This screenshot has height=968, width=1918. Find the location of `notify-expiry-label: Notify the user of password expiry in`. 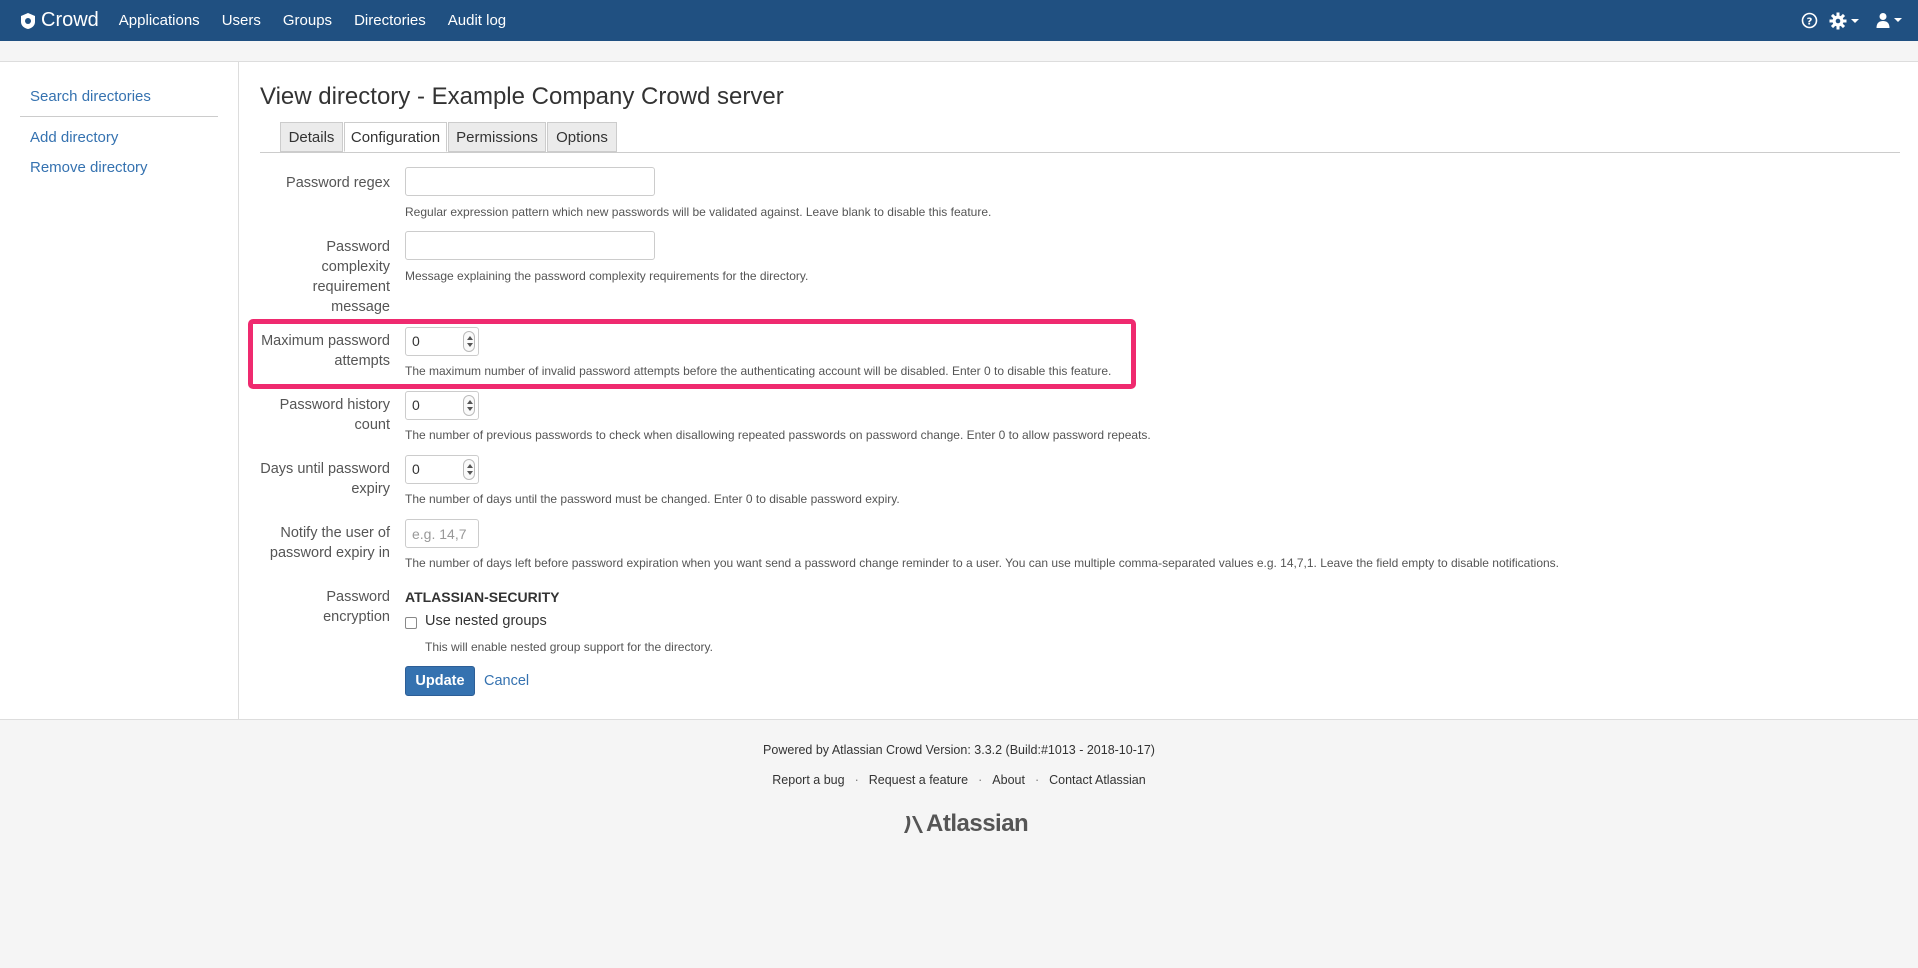

notify-expiry-label: Notify the user of password expiry in is located at coordinates (329, 543).